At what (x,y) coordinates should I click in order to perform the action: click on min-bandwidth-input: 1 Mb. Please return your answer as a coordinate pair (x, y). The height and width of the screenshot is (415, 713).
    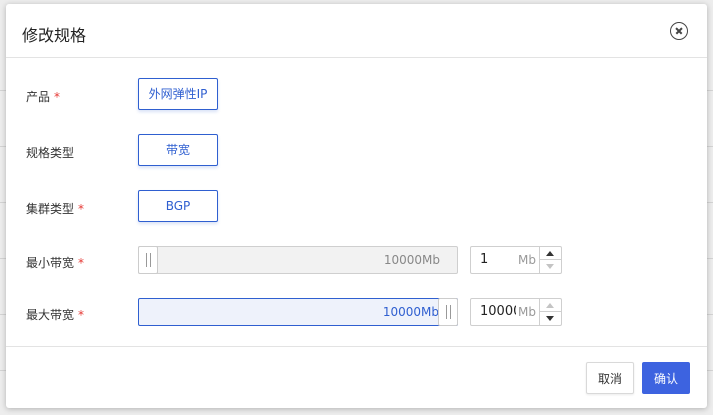
    Looking at the image, I should click on (516, 260).